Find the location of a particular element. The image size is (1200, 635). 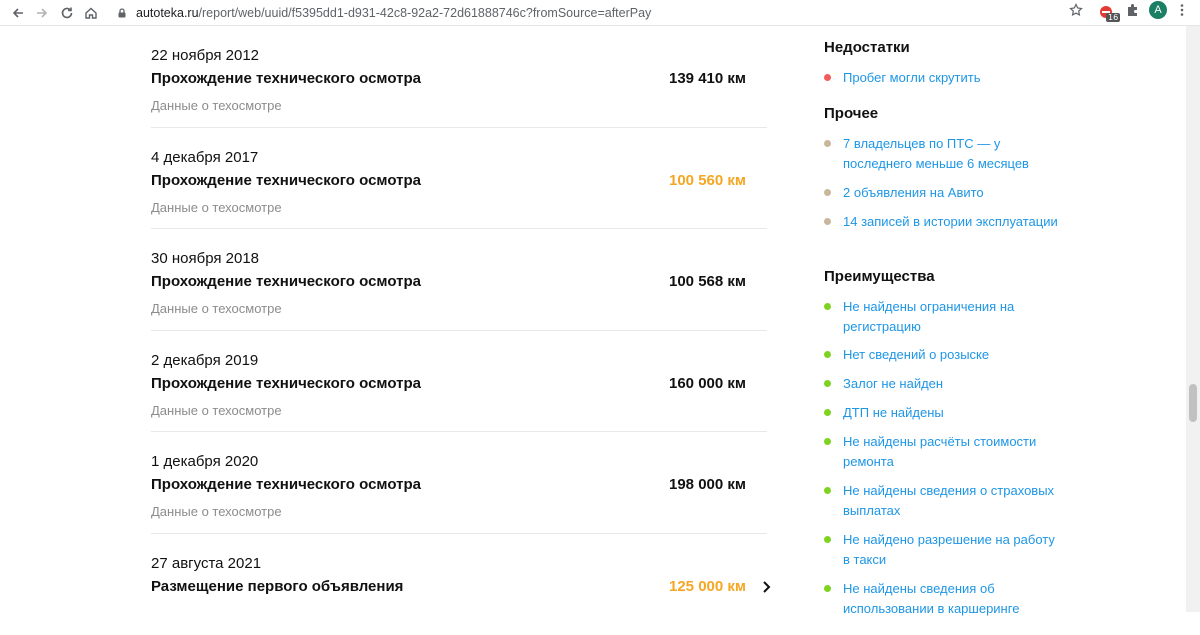

event-mileage: 125 000 км is located at coordinates (707, 586).